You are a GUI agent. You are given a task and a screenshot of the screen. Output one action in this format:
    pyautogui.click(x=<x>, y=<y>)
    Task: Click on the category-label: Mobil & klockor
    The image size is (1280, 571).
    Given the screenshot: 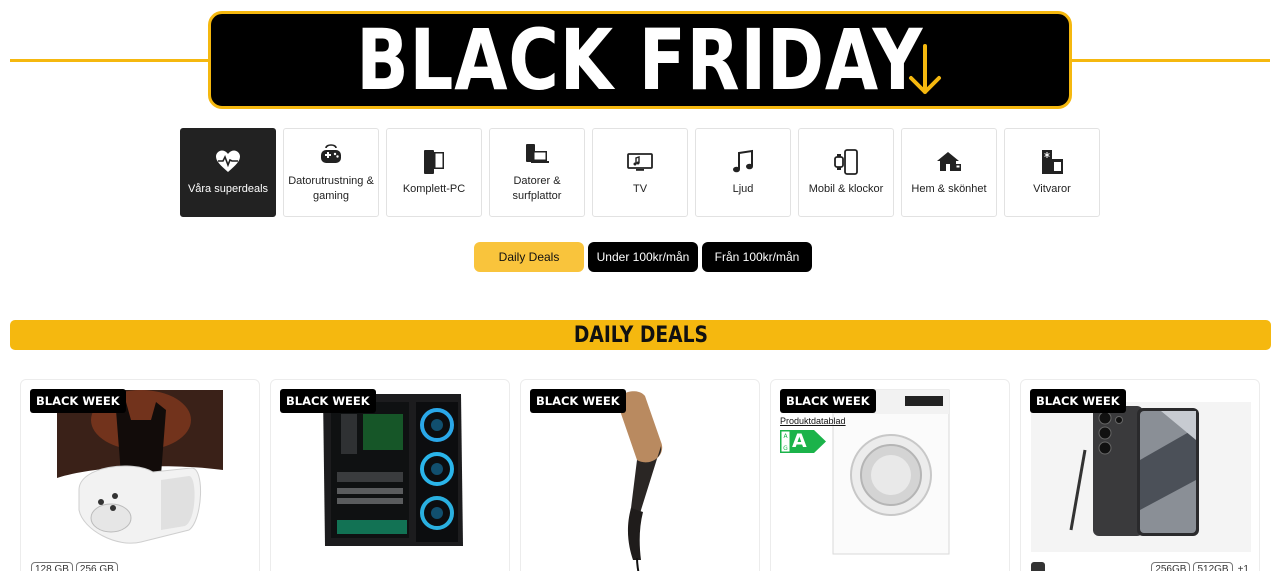 What is the action you would take?
    pyautogui.click(x=846, y=188)
    